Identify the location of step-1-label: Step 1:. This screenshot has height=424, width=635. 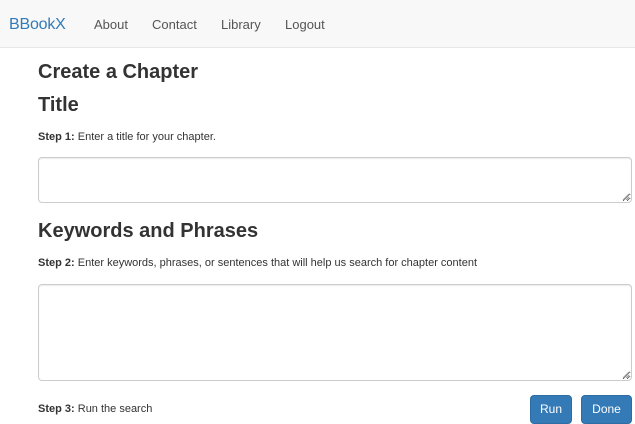
(56, 137).